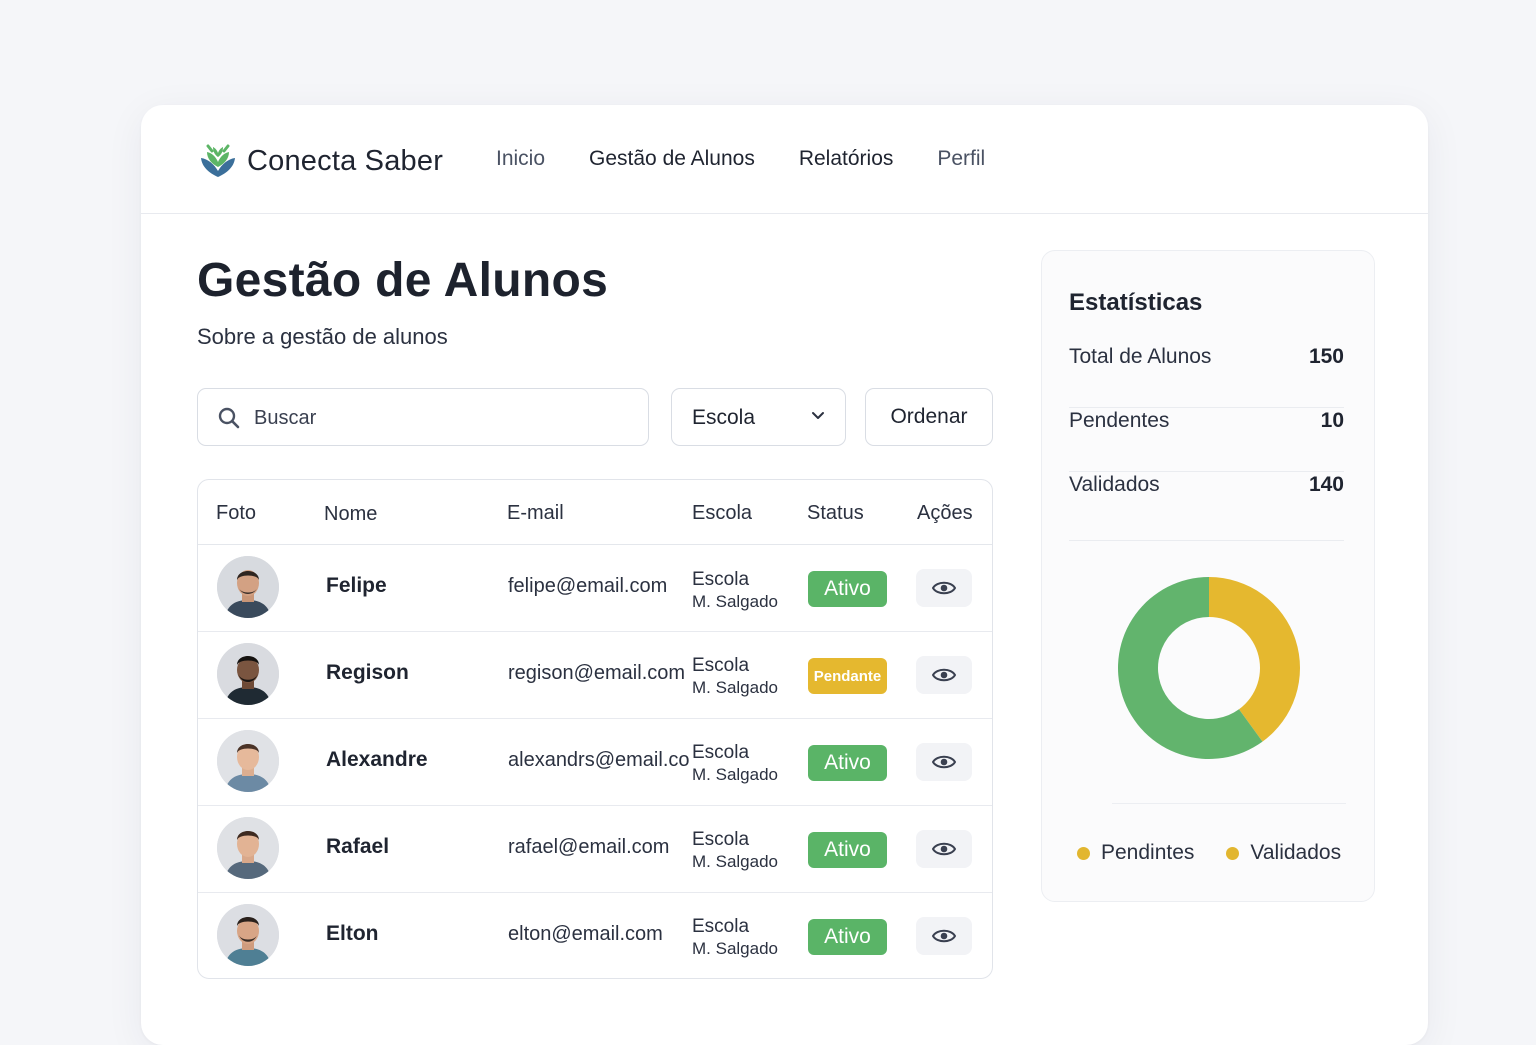 This screenshot has width=1536, height=1045. I want to click on statistics-title: Estatísticas, so click(1136, 302).